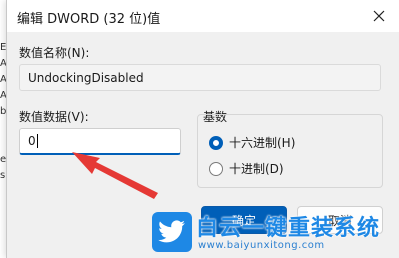  Describe the element at coordinates (54, 53) in the screenshot. I see `value-name-label: 数值名称(N):` at that location.